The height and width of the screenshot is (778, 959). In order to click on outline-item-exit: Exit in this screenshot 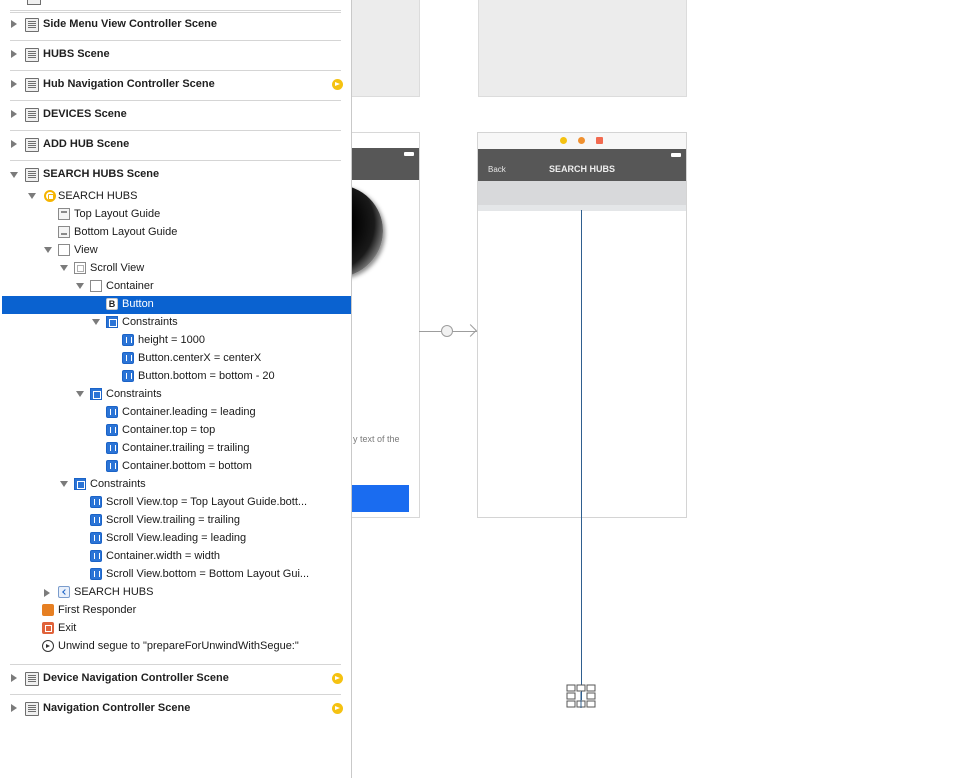, I will do `click(176, 629)`.